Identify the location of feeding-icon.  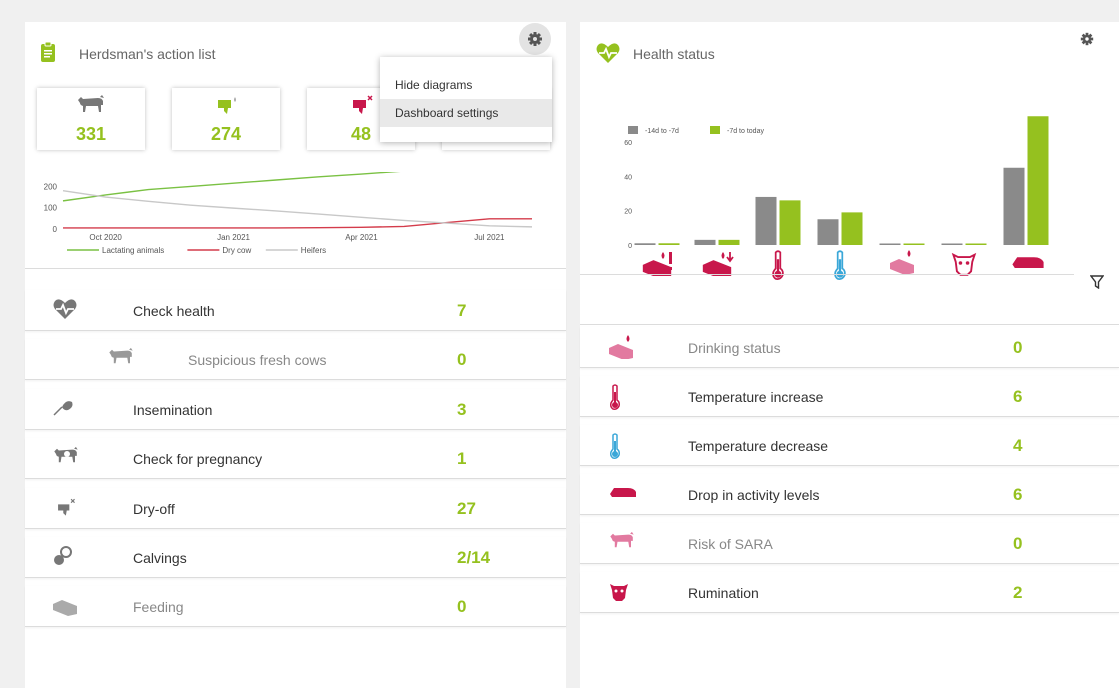
(66, 606).